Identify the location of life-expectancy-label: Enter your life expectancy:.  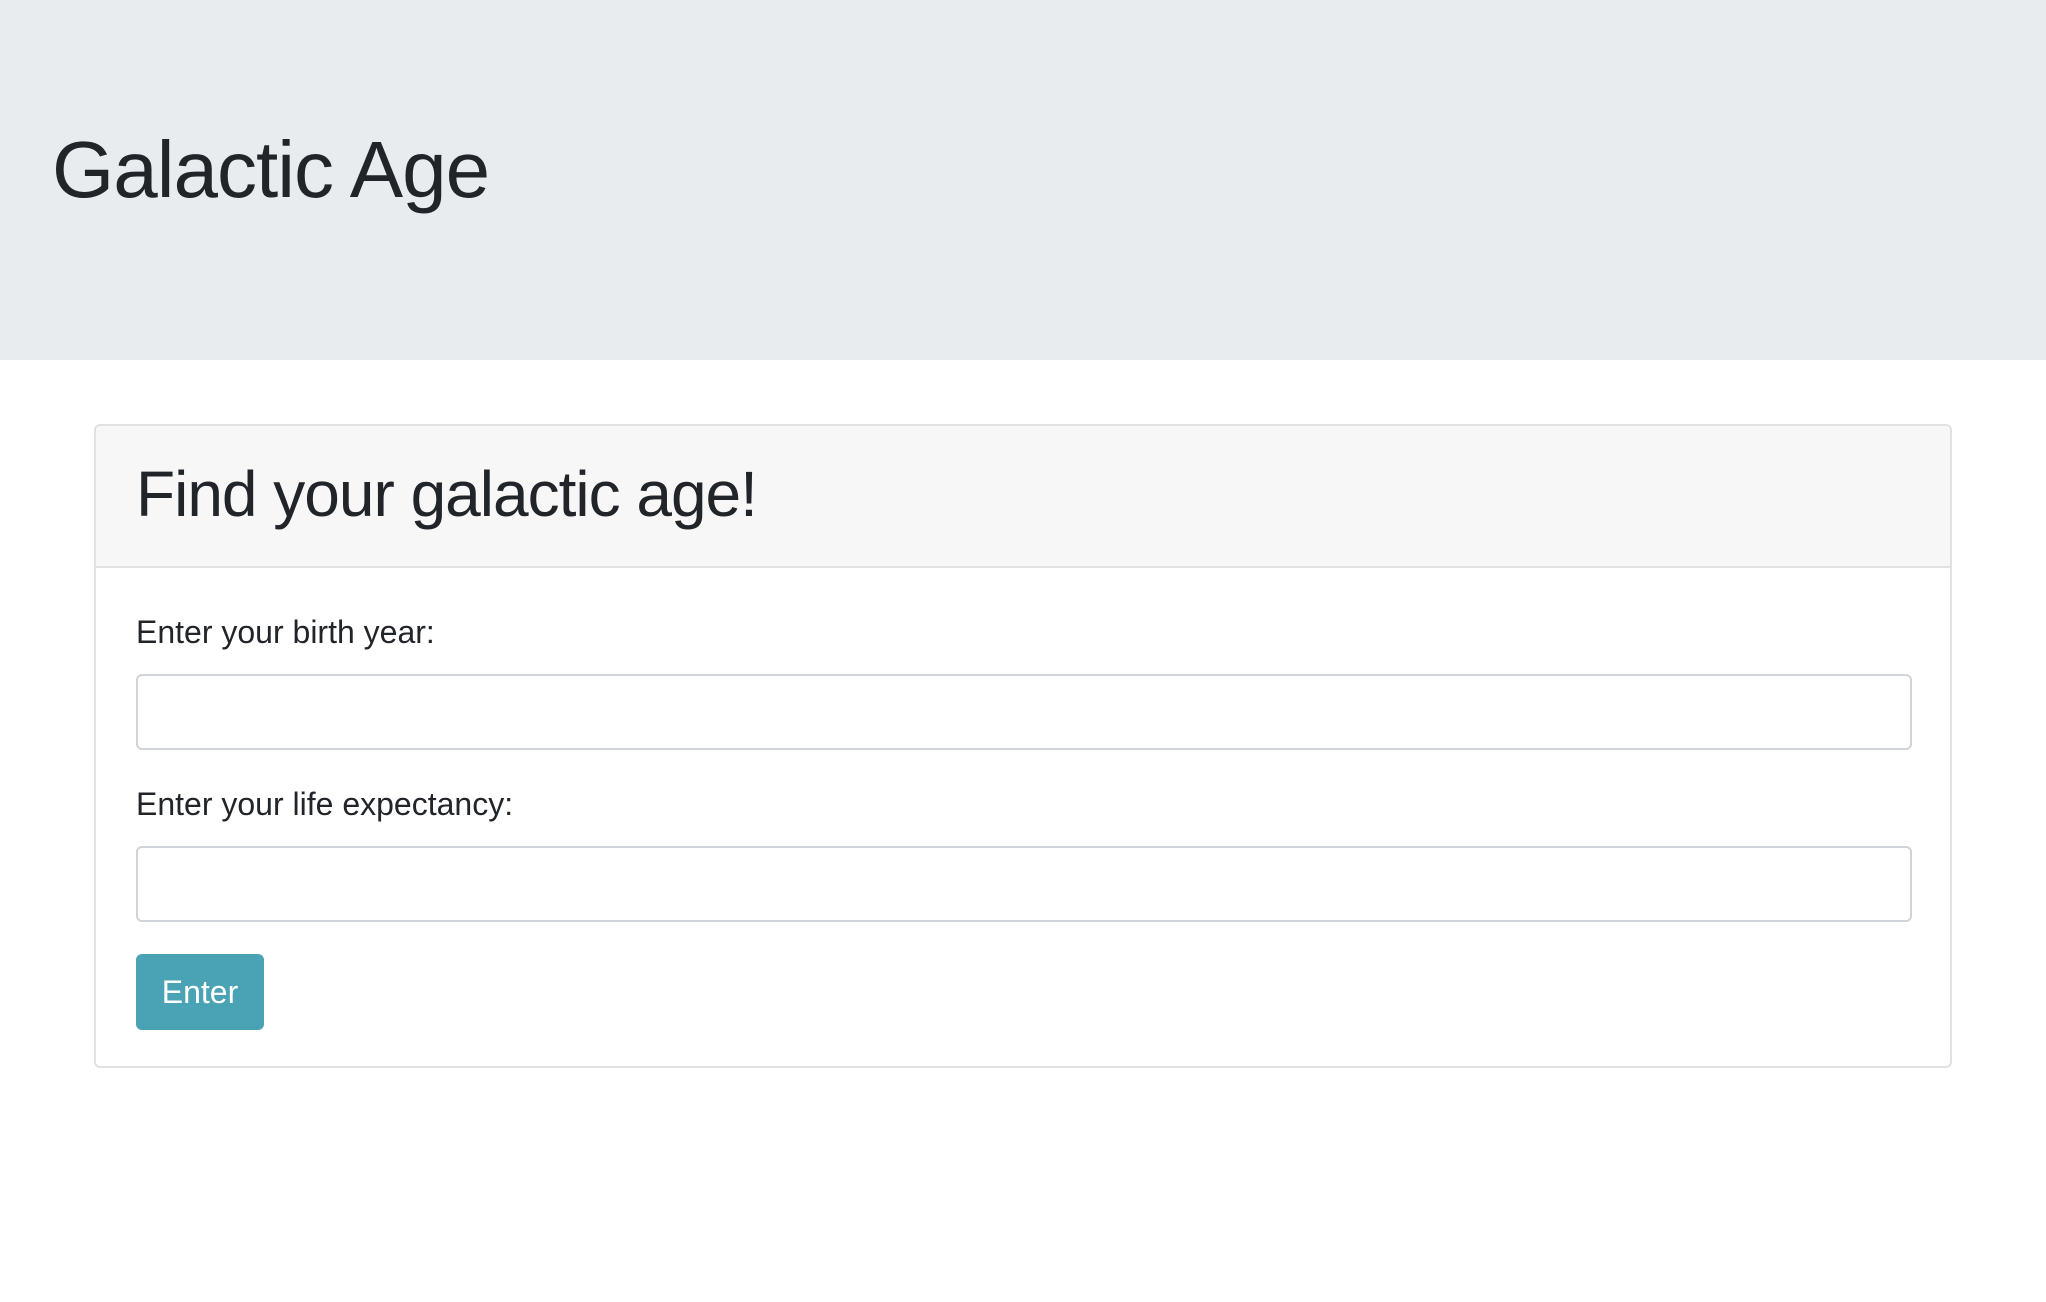
(325, 804).